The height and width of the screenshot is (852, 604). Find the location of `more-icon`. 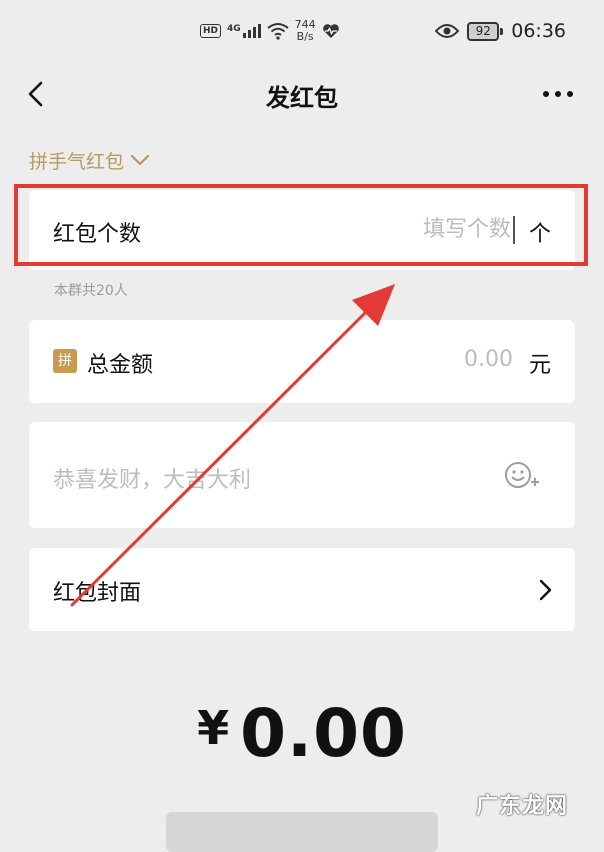

more-icon is located at coordinates (558, 94).